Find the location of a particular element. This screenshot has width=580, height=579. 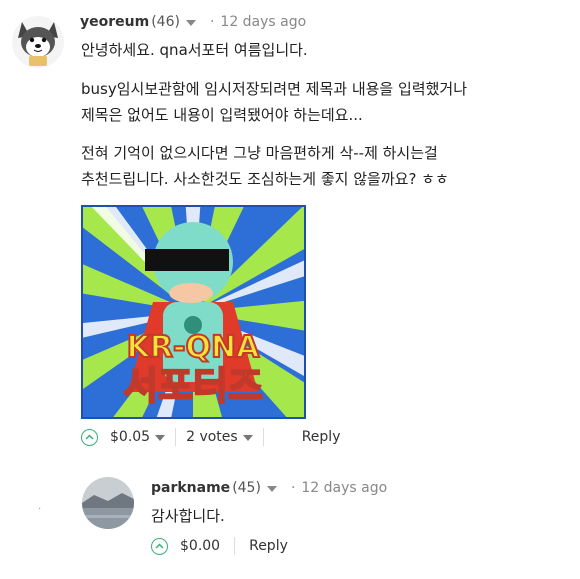

comment-paragraph: 감사합니다. is located at coordinates (188, 516).